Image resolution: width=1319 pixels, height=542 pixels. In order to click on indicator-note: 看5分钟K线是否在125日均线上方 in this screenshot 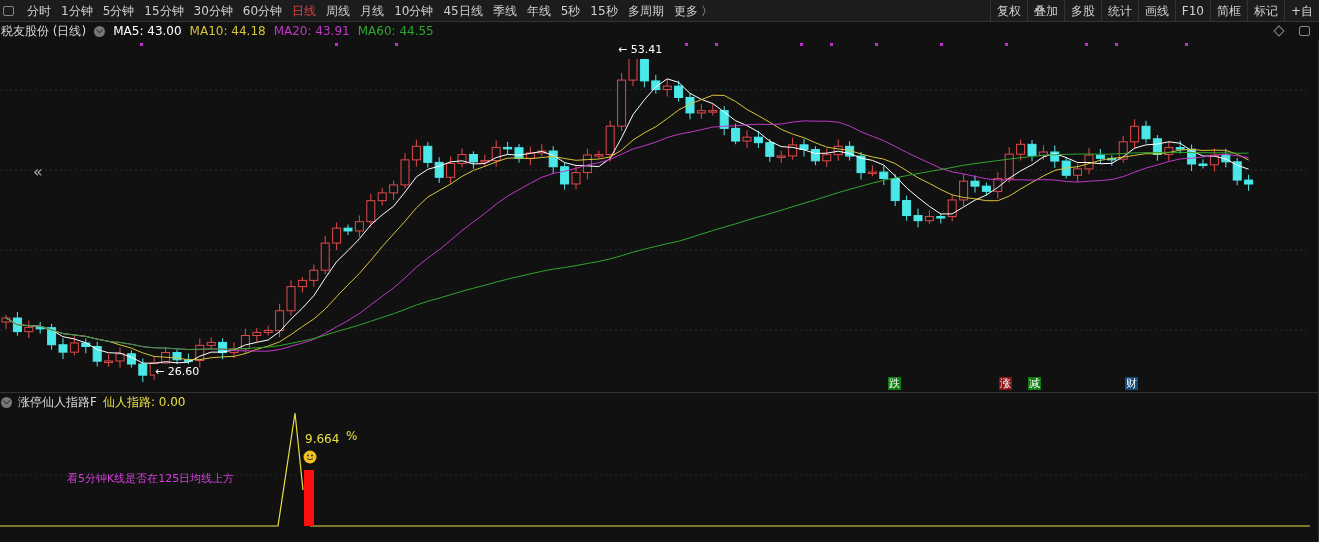, I will do `click(151, 479)`.